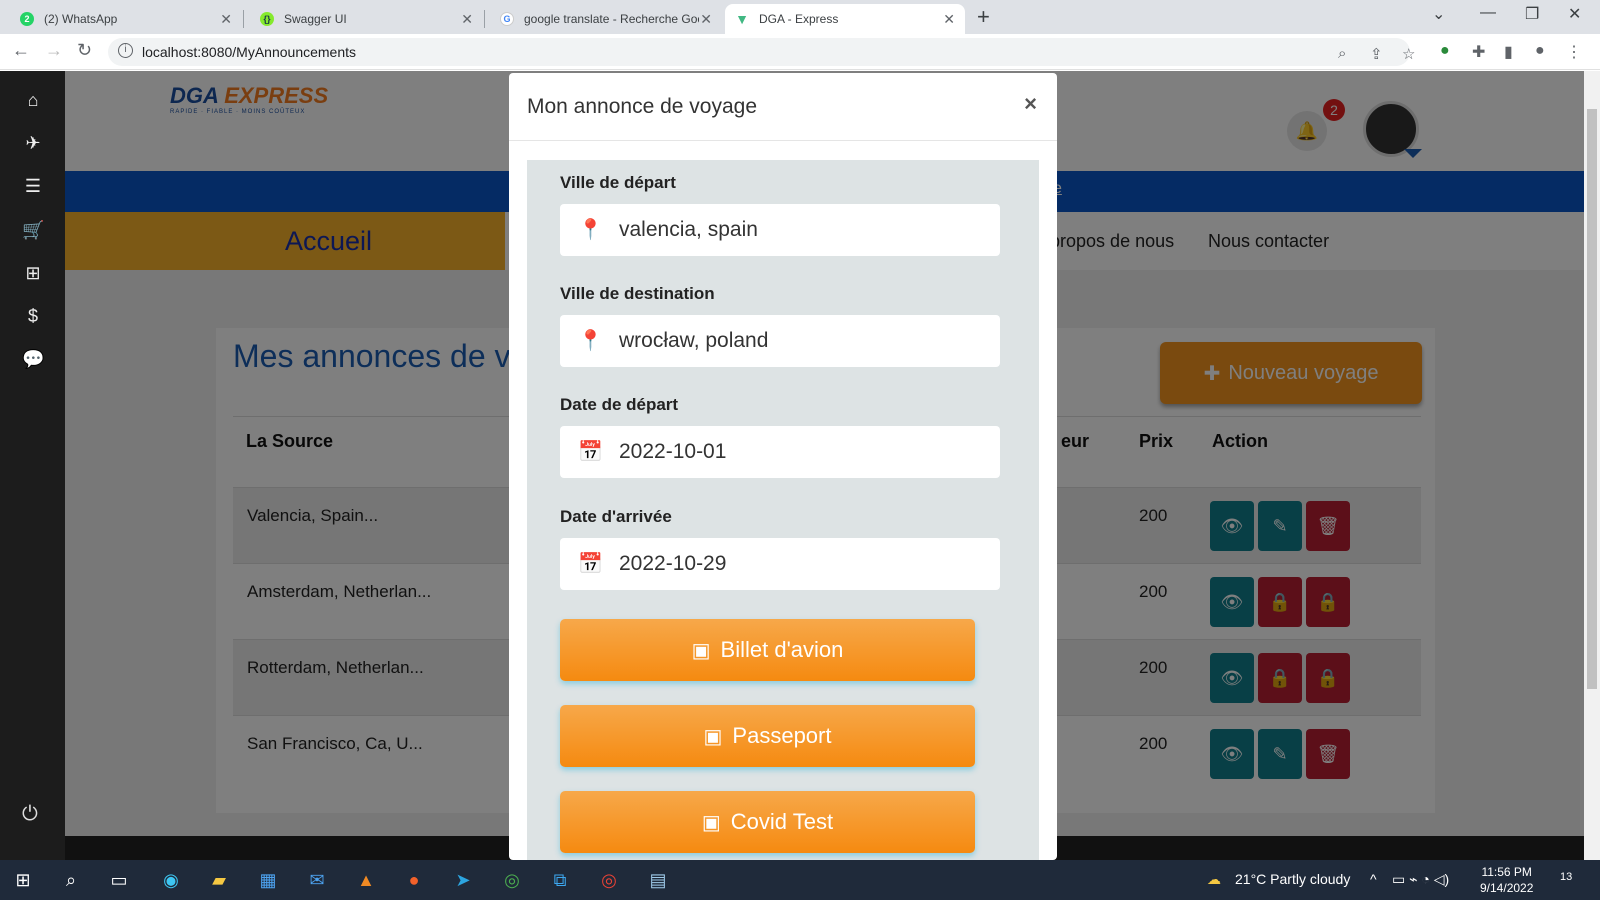  What do you see at coordinates (761, 52) in the screenshot?
I see `url-input: i localhost:8080/MyAnnouncements ⌕ ⇪ ☆` at bounding box center [761, 52].